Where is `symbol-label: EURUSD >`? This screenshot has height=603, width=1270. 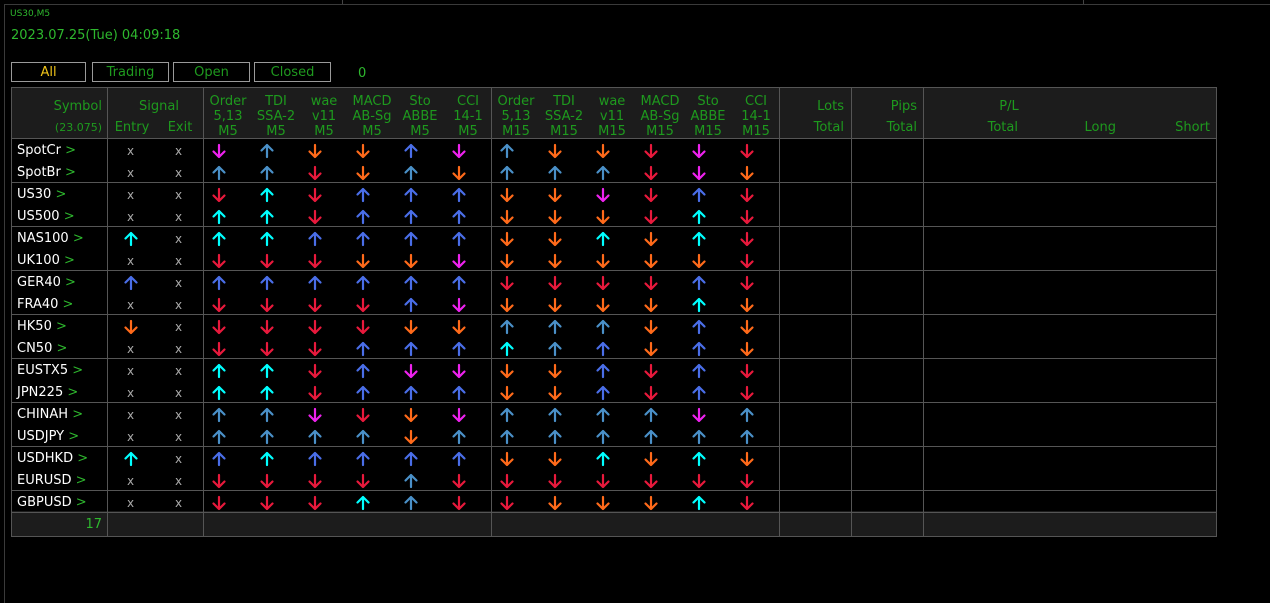
symbol-label: EURUSD > is located at coordinates (52, 480).